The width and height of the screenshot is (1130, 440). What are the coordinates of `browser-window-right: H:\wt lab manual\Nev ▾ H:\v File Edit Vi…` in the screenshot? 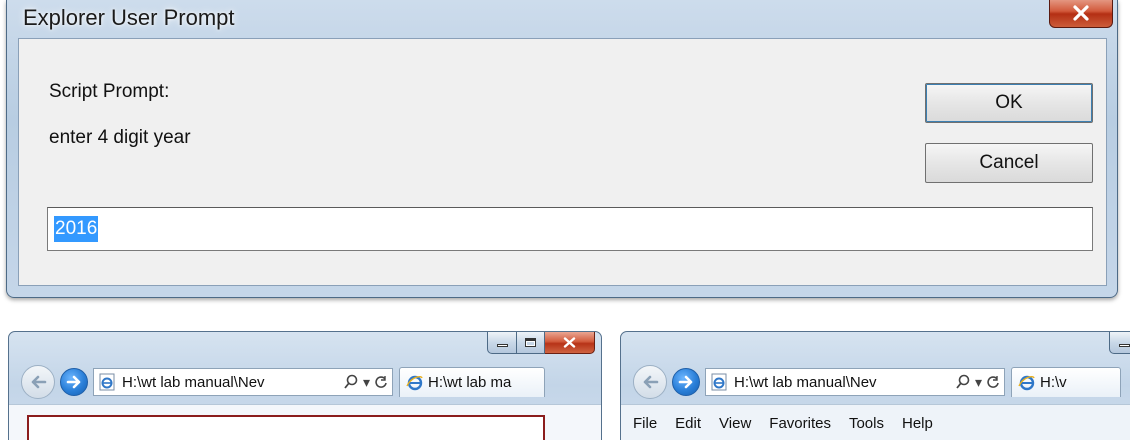 It's located at (875, 385).